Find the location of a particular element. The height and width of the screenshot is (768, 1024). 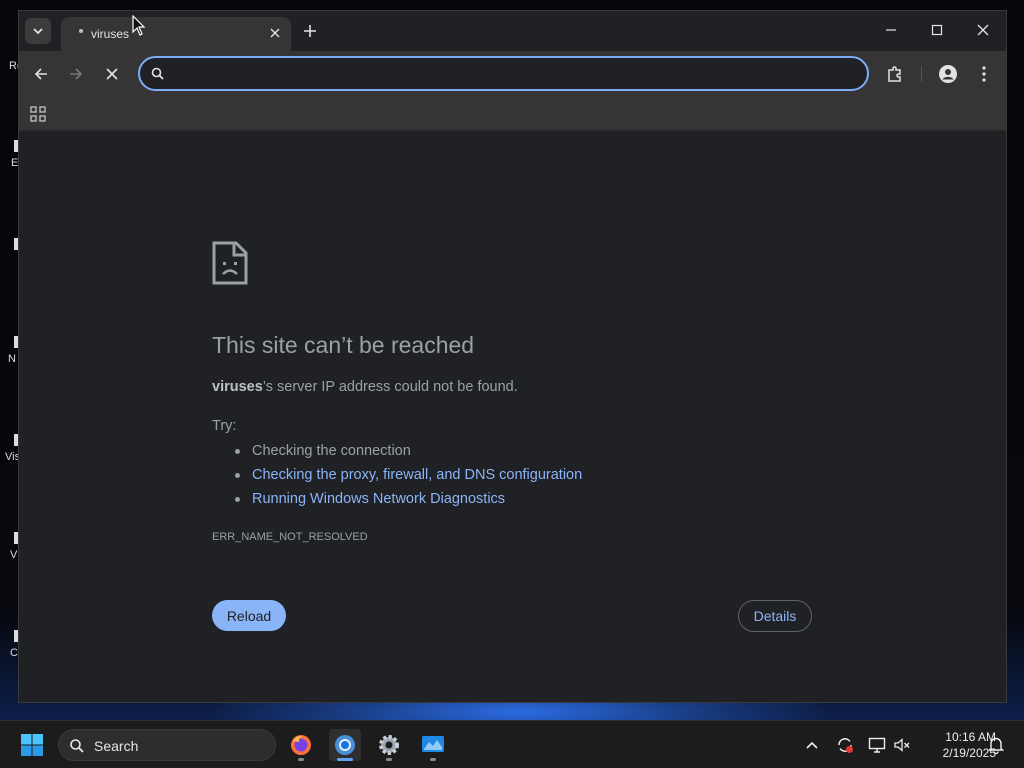

desktop-icon-label: N is located at coordinates (12, 359).